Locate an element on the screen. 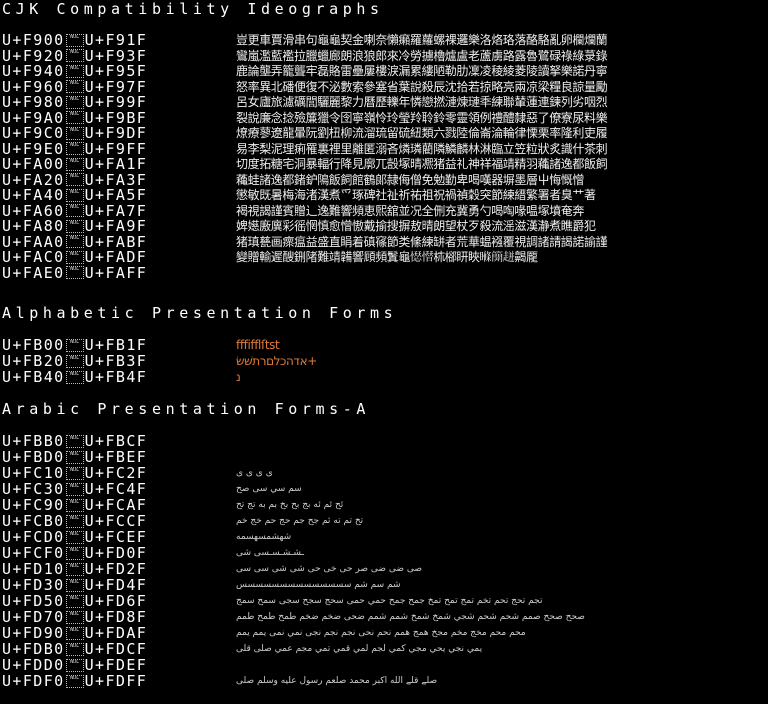  code-range-row: U+FC30 NUL U+FC4F سم سي سی صح is located at coordinates (384, 489).